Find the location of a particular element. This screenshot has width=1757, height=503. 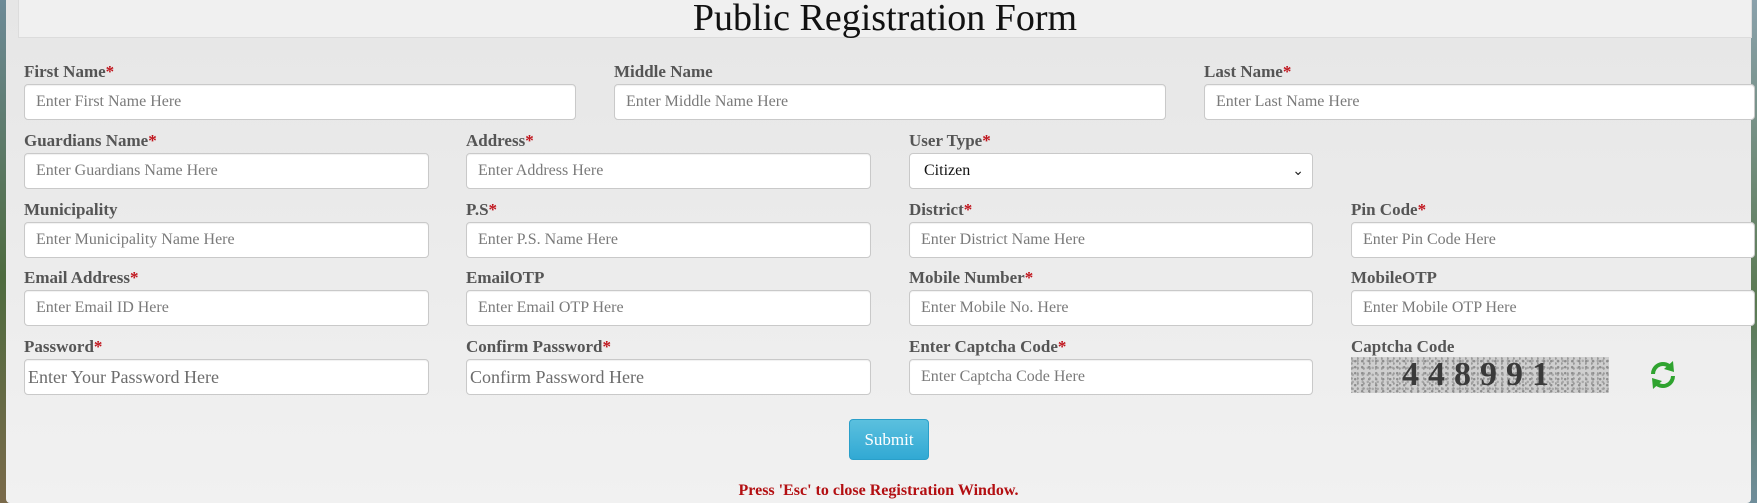

municipality-group: Municipality is located at coordinates (226, 228).